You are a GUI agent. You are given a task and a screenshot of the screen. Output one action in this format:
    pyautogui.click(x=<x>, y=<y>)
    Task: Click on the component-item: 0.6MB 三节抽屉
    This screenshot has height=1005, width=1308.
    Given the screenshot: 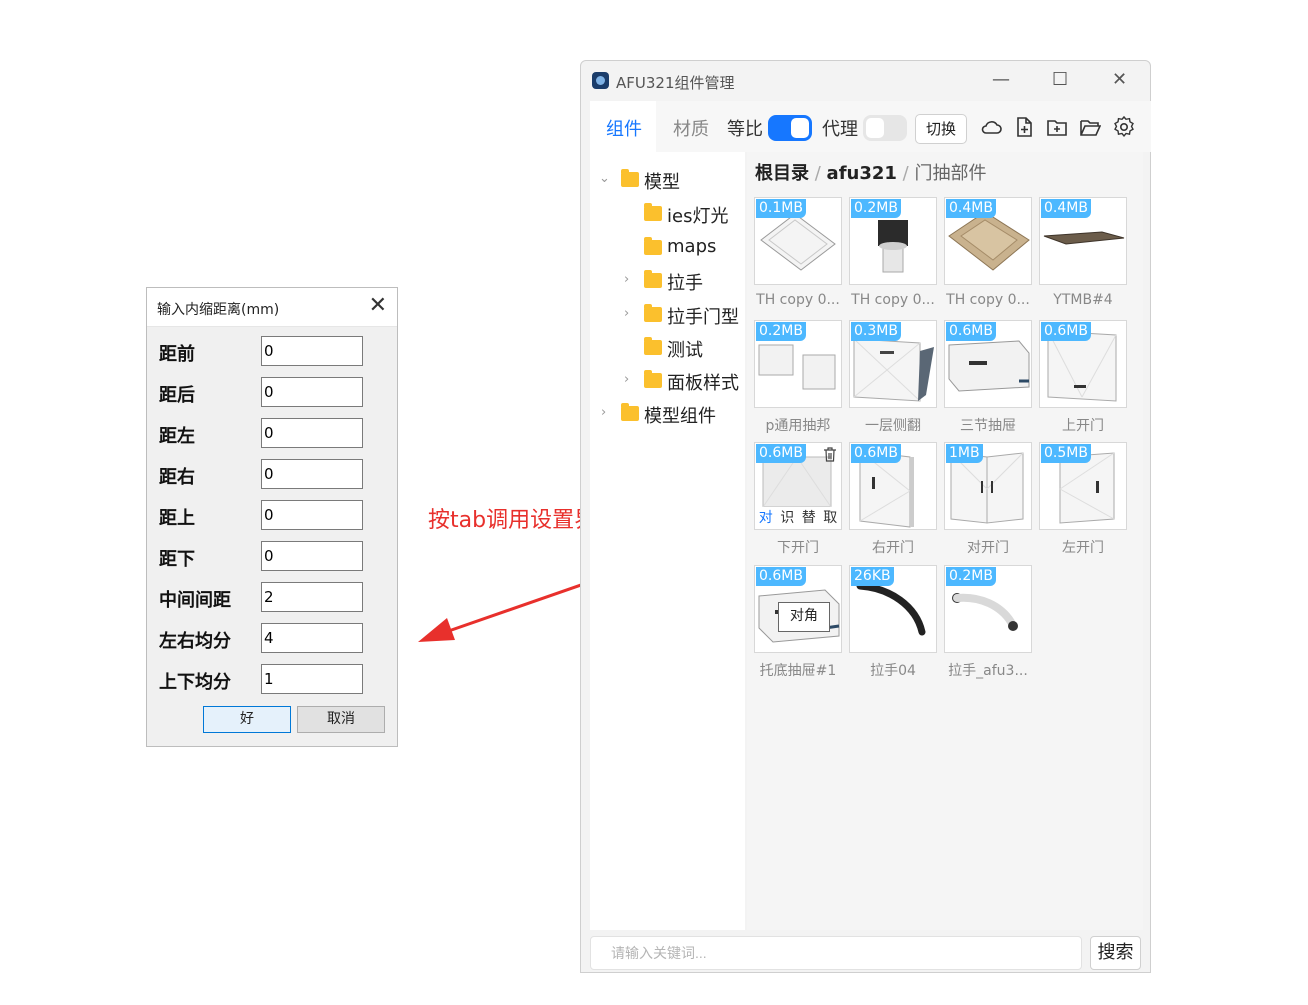 What is the action you would take?
    pyautogui.click(x=988, y=377)
    